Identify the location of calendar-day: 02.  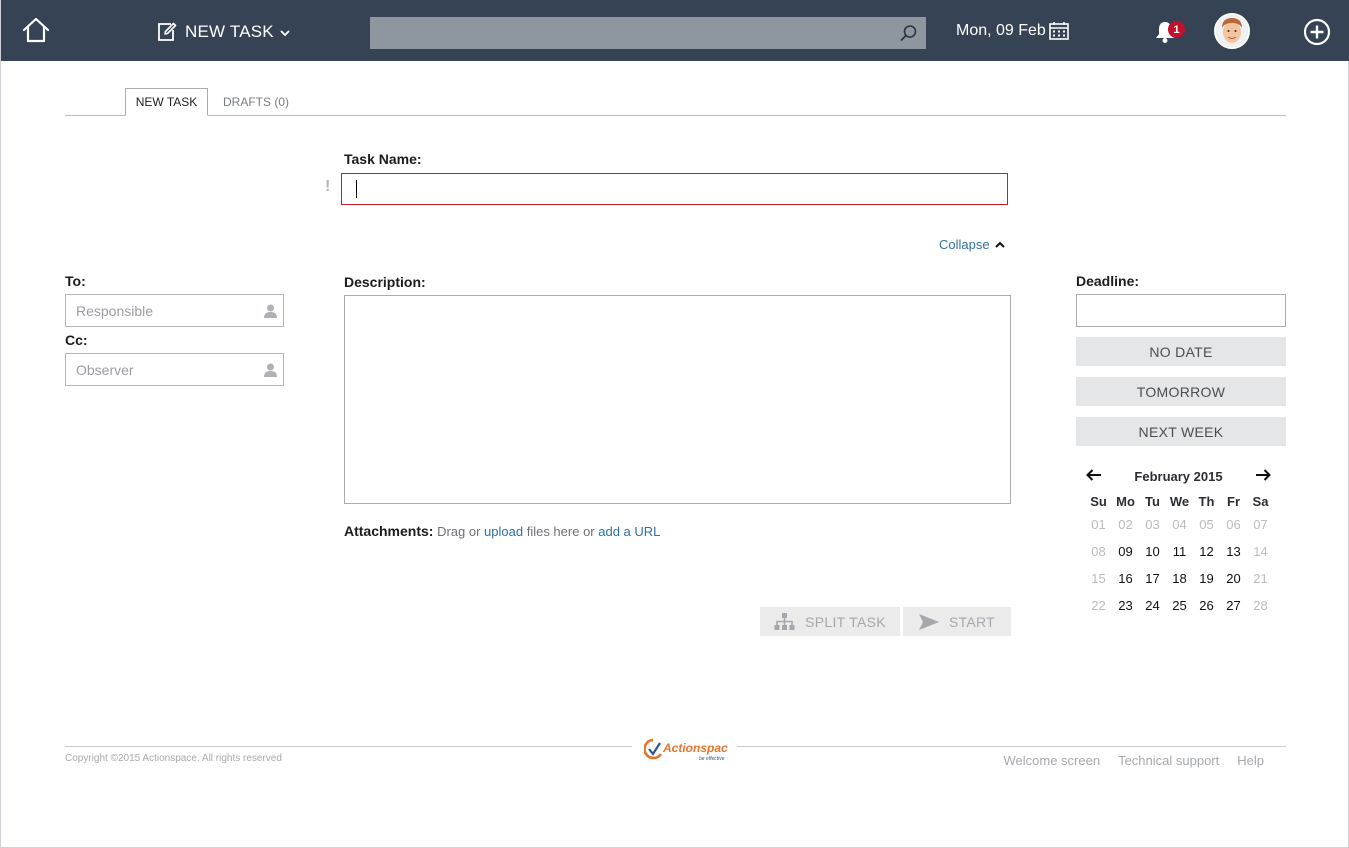
(1125, 524).